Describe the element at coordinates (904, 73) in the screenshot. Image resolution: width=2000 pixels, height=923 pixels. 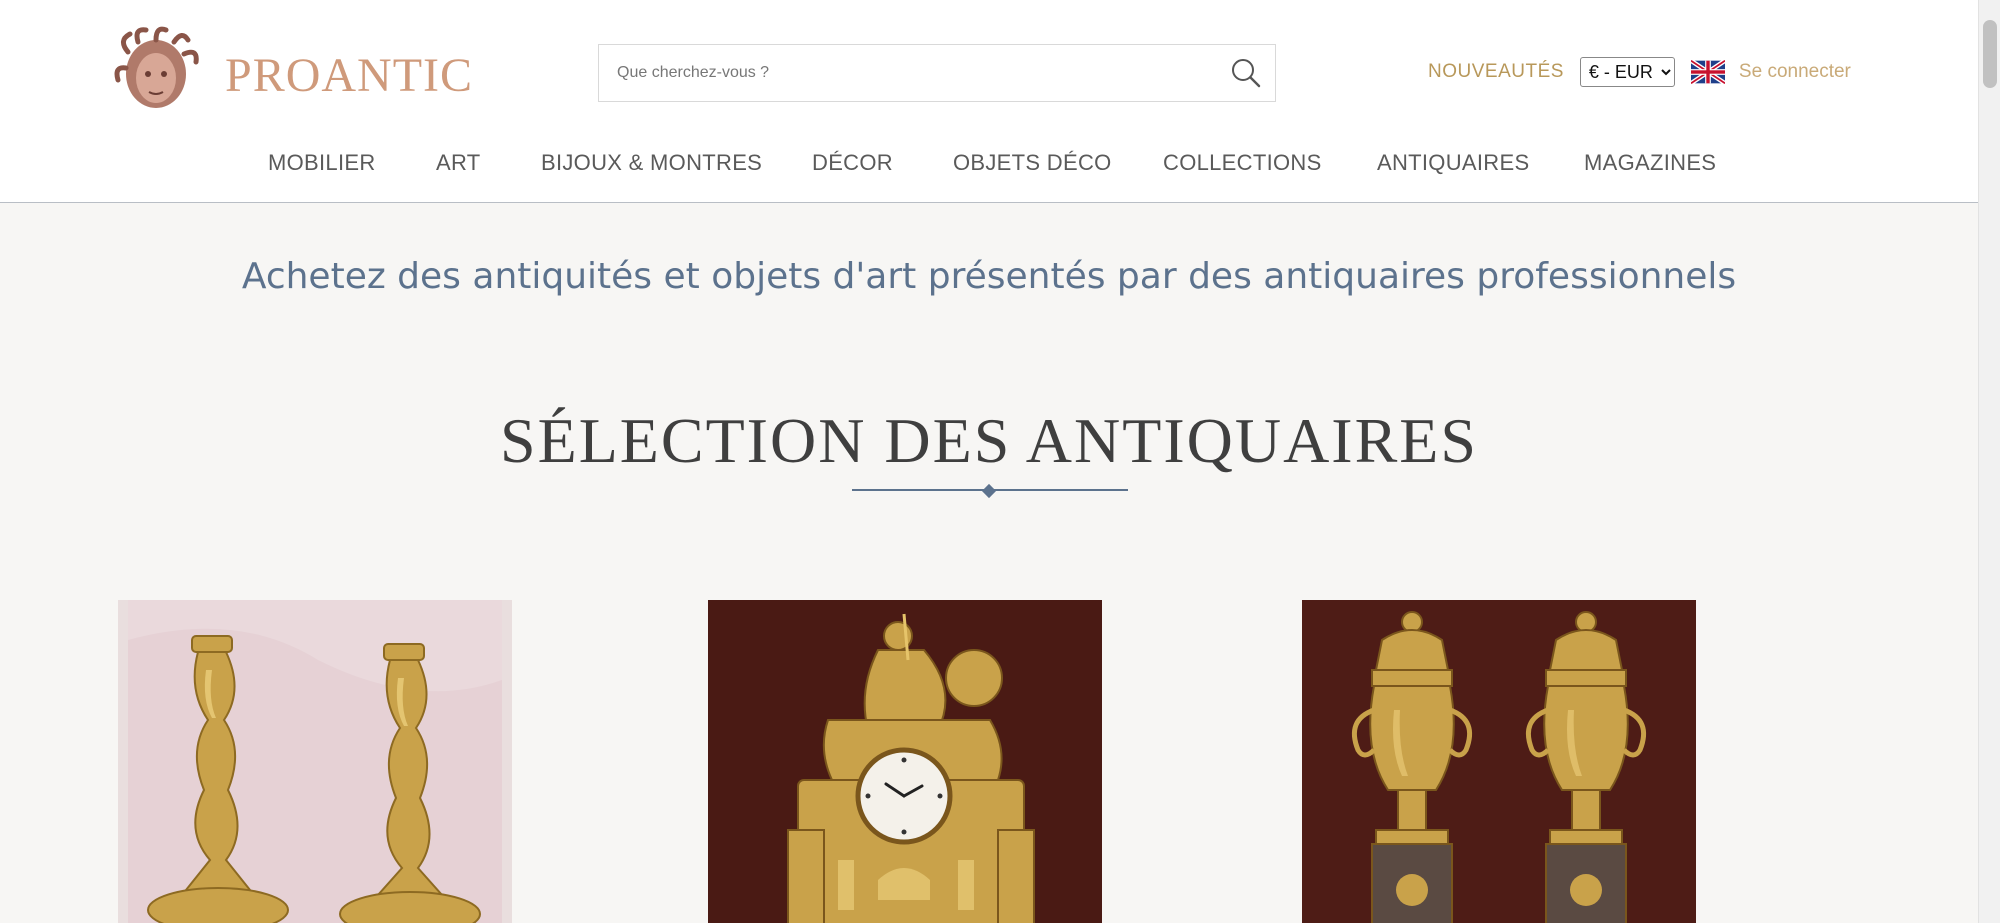
I see `search-input` at that location.